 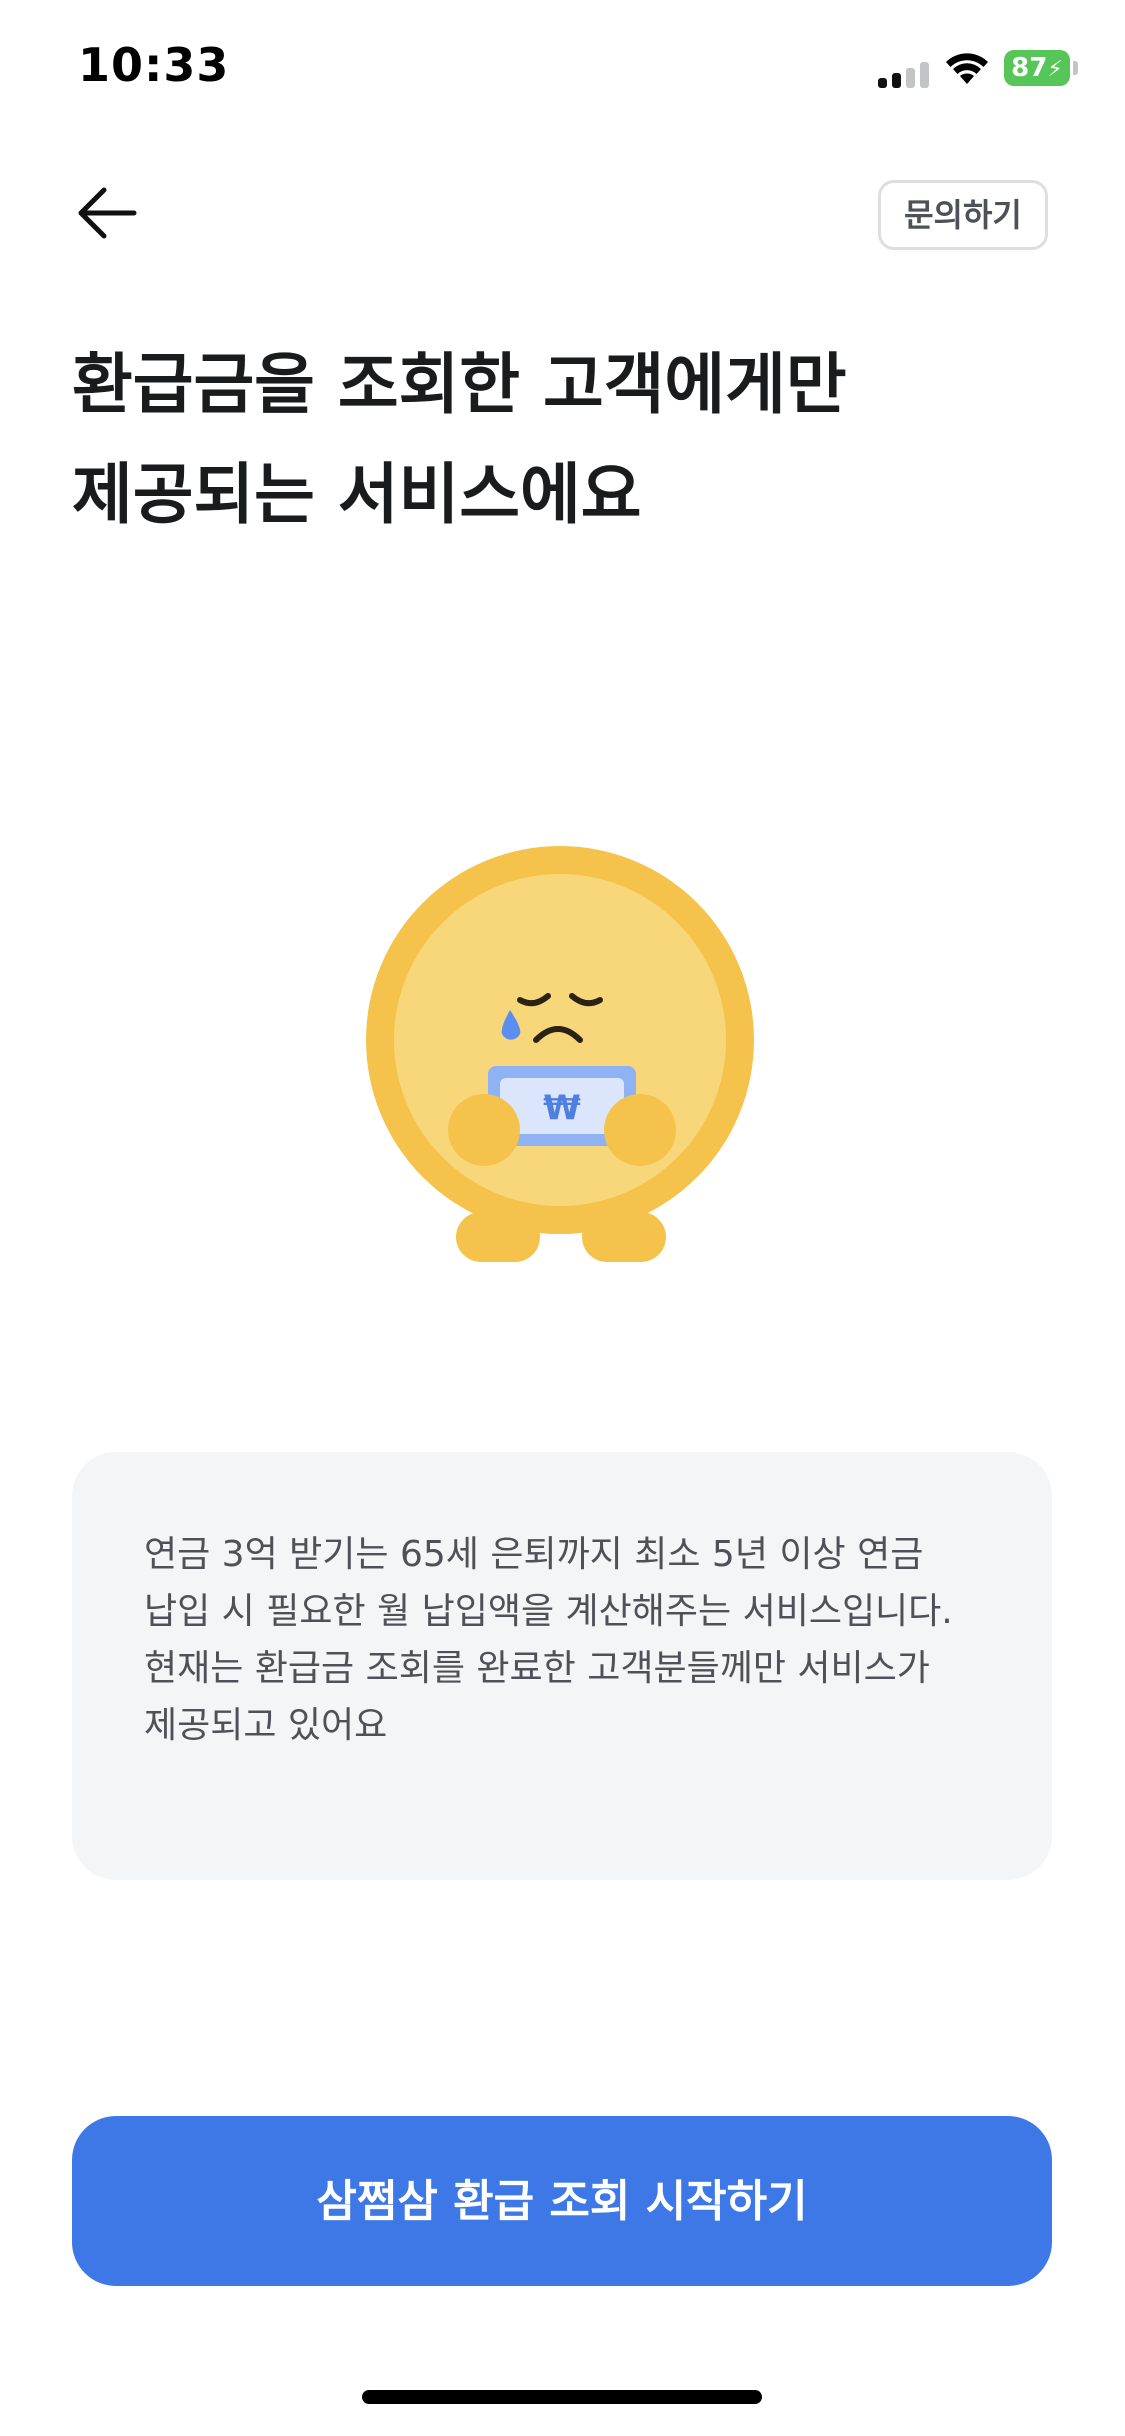 What do you see at coordinates (560, 1054) in the screenshot?
I see `mascot-svg: ₩` at bounding box center [560, 1054].